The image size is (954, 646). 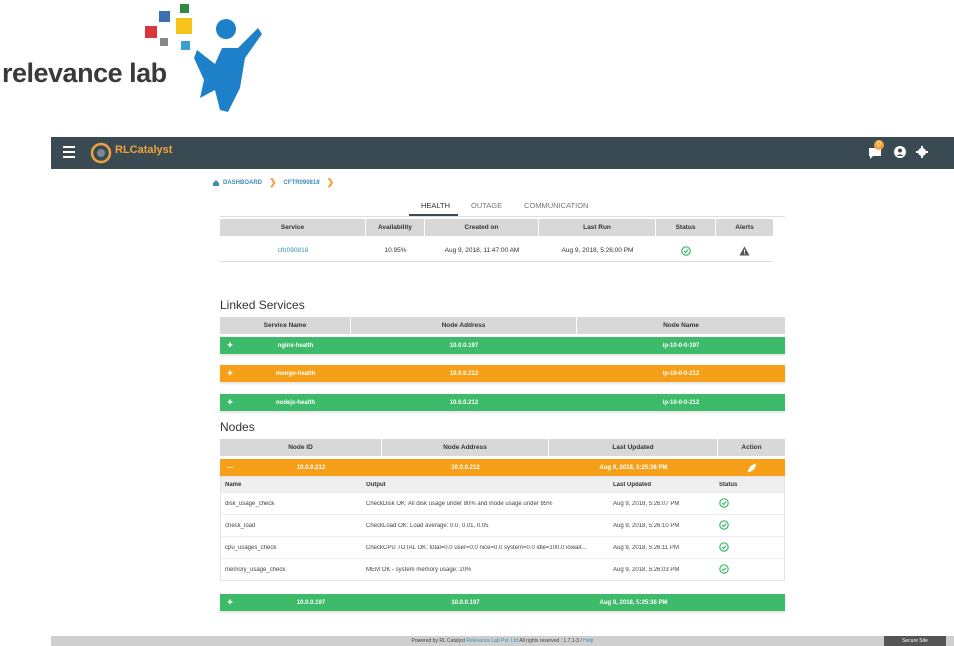 What do you see at coordinates (686, 227) in the screenshot?
I see `column-header-status: Status` at bounding box center [686, 227].